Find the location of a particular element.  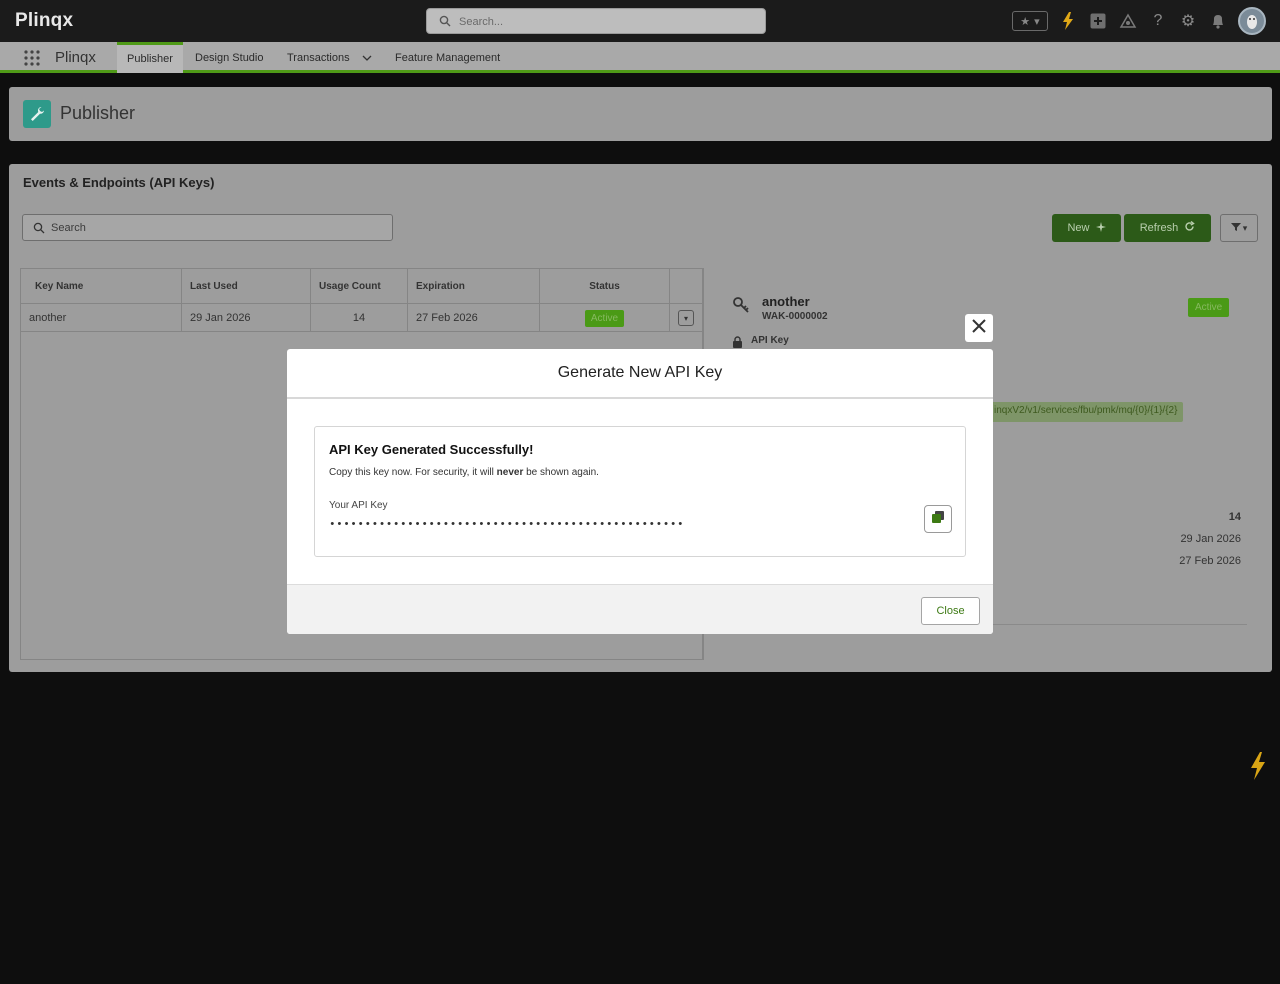

success-title: API Key Generated Successfully! is located at coordinates (431, 449).